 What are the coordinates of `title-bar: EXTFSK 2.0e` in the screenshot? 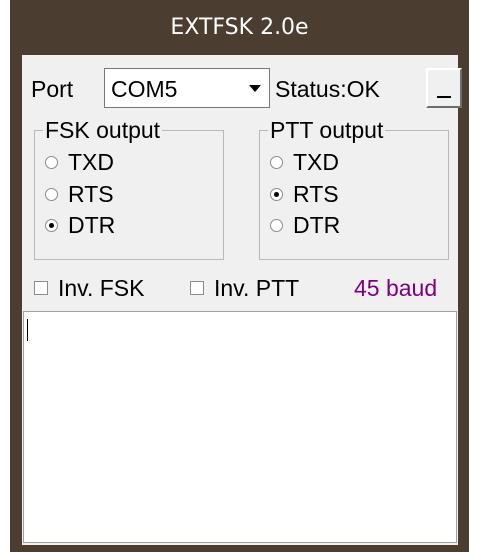 It's located at (239, 27).